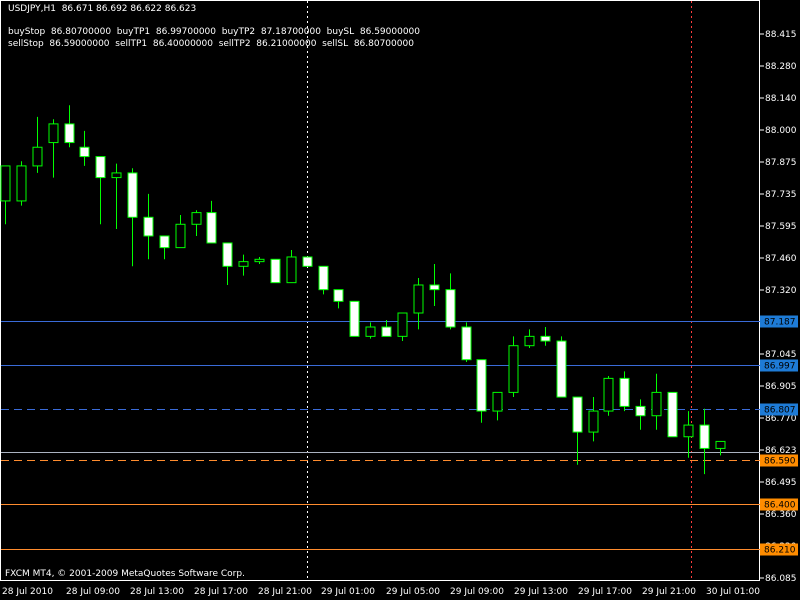 Image resolution: width=800 pixels, height=600 pixels. Describe the element at coordinates (781, 579) in the screenshot. I see `y-tick-label: 86.085` at that location.